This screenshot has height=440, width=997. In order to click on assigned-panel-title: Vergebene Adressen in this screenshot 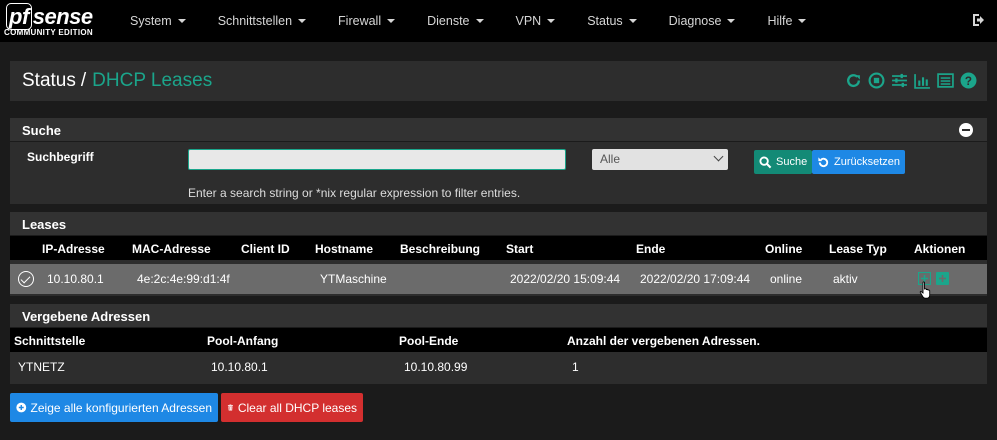, I will do `click(86, 316)`.